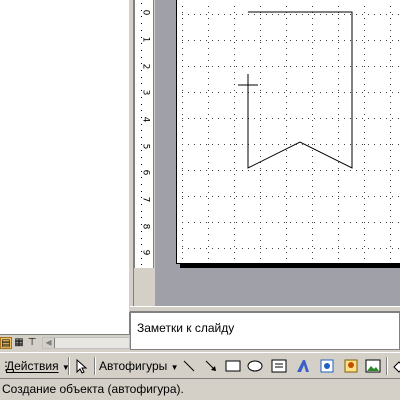 The width and height of the screenshot is (400, 400). I want to click on actions-menu: Действия ▼, so click(38, 366).